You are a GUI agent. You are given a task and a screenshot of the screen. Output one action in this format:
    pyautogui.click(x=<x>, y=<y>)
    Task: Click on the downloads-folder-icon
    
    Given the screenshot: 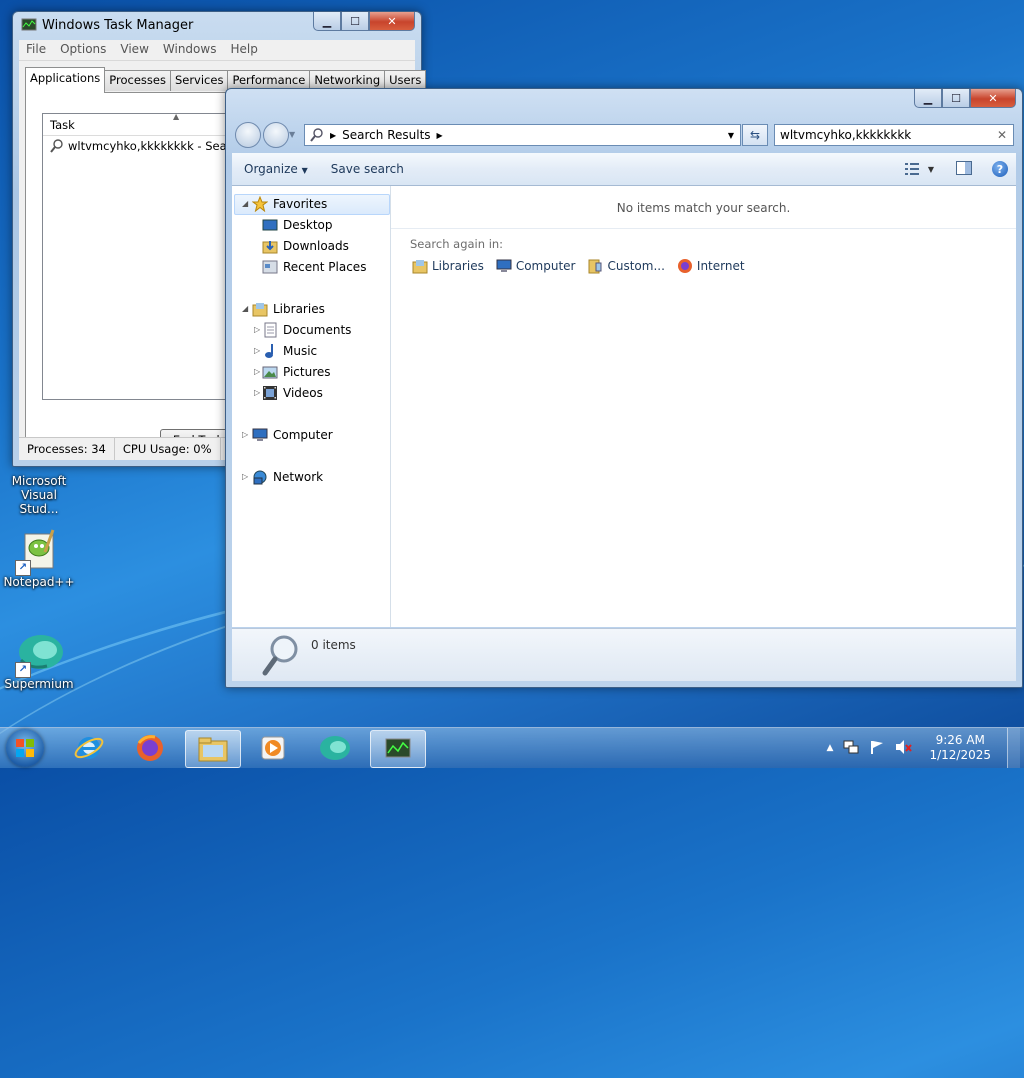 What is the action you would take?
    pyautogui.click(x=270, y=246)
    